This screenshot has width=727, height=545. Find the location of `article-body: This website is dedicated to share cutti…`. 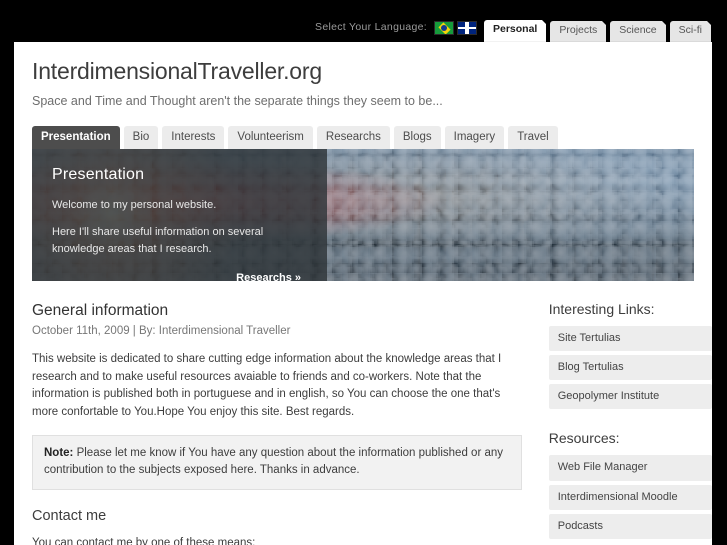

article-body: This website is dedicated to share cutti… is located at coordinates (267, 385).